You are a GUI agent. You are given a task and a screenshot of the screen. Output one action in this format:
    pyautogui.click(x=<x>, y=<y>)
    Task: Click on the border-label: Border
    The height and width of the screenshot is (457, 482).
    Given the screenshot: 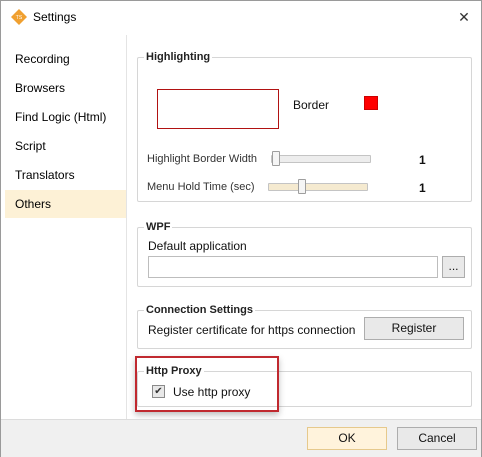 What is the action you would take?
    pyautogui.click(x=311, y=105)
    